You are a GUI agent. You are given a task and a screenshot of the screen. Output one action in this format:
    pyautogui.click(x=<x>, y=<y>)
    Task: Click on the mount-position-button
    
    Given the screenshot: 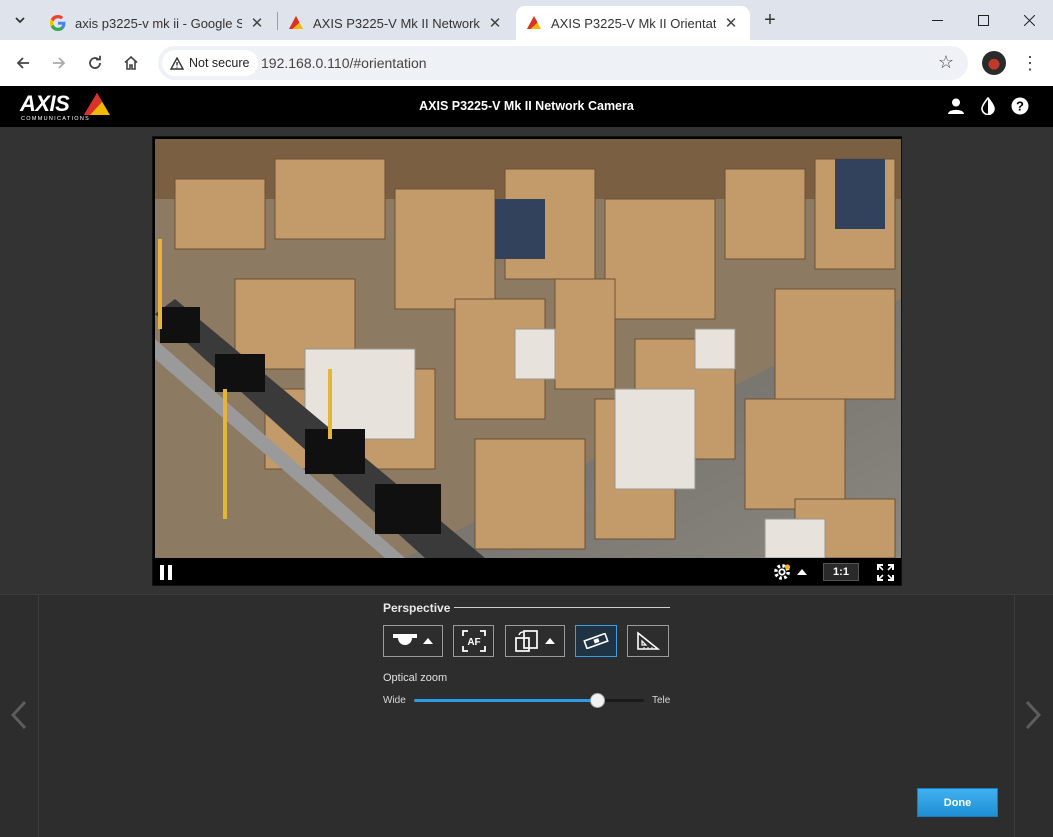 What is the action you would take?
    pyautogui.click(x=413, y=641)
    